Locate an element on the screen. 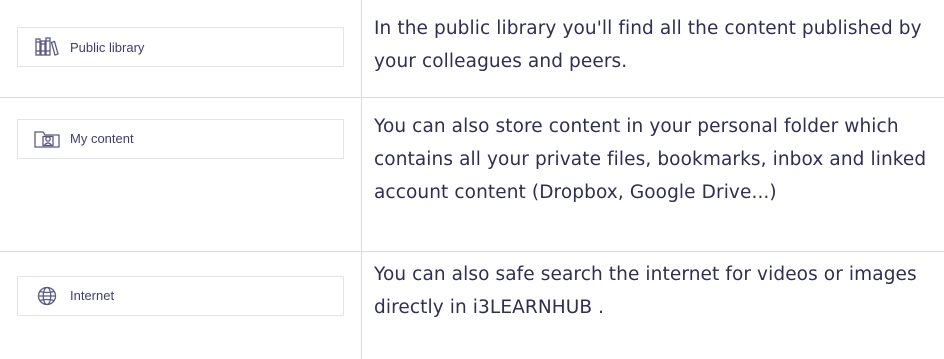 This screenshot has height=359, width=944. books-icon is located at coordinates (47, 47).